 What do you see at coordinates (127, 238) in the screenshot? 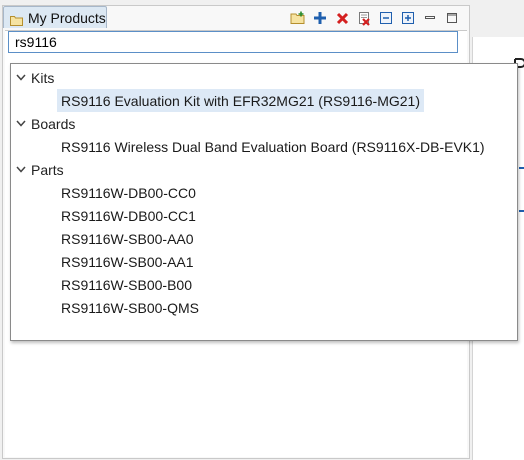
I see `list-item: RS9116W-SB00-AA0` at bounding box center [127, 238].